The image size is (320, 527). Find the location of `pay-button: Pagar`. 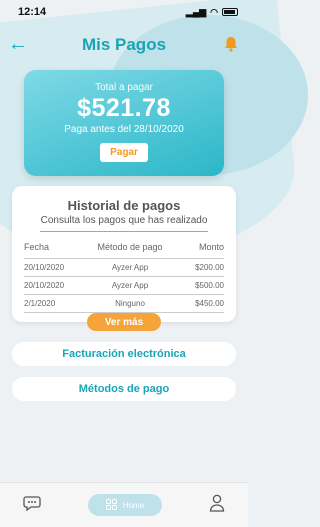

pay-button: Pagar is located at coordinates (124, 152).